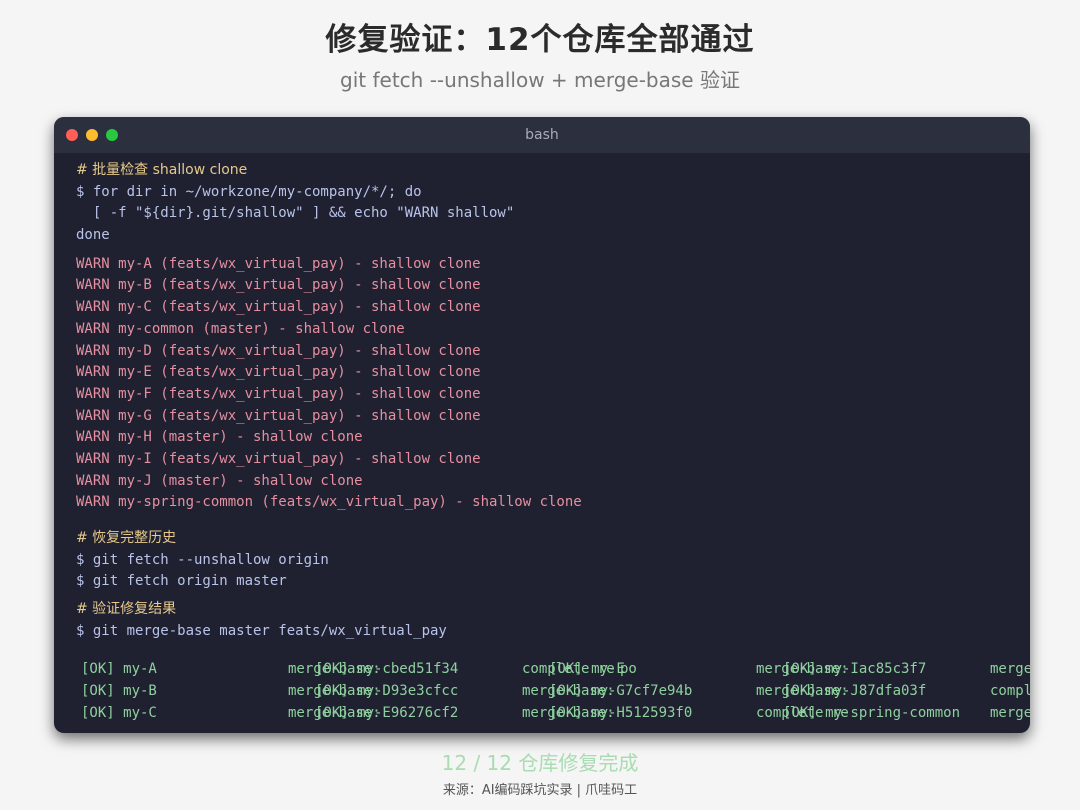 The height and width of the screenshot is (810, 1080). What do you see at coordinates (126, 538) in the screenshot?
I see `terminal-comment: # 恢复完整历史` at bounding box center [126, 538].